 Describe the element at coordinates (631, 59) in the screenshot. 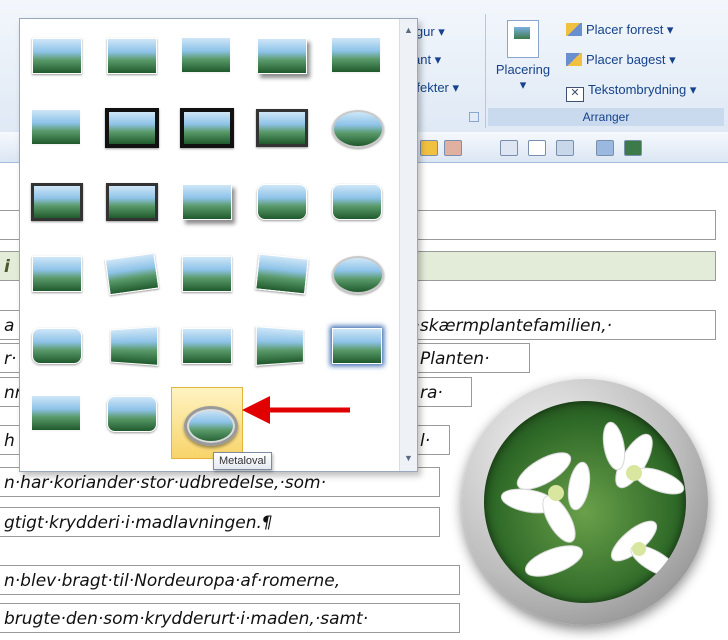

I see `send-to-back-label: Placer bagest ▾` at that location.